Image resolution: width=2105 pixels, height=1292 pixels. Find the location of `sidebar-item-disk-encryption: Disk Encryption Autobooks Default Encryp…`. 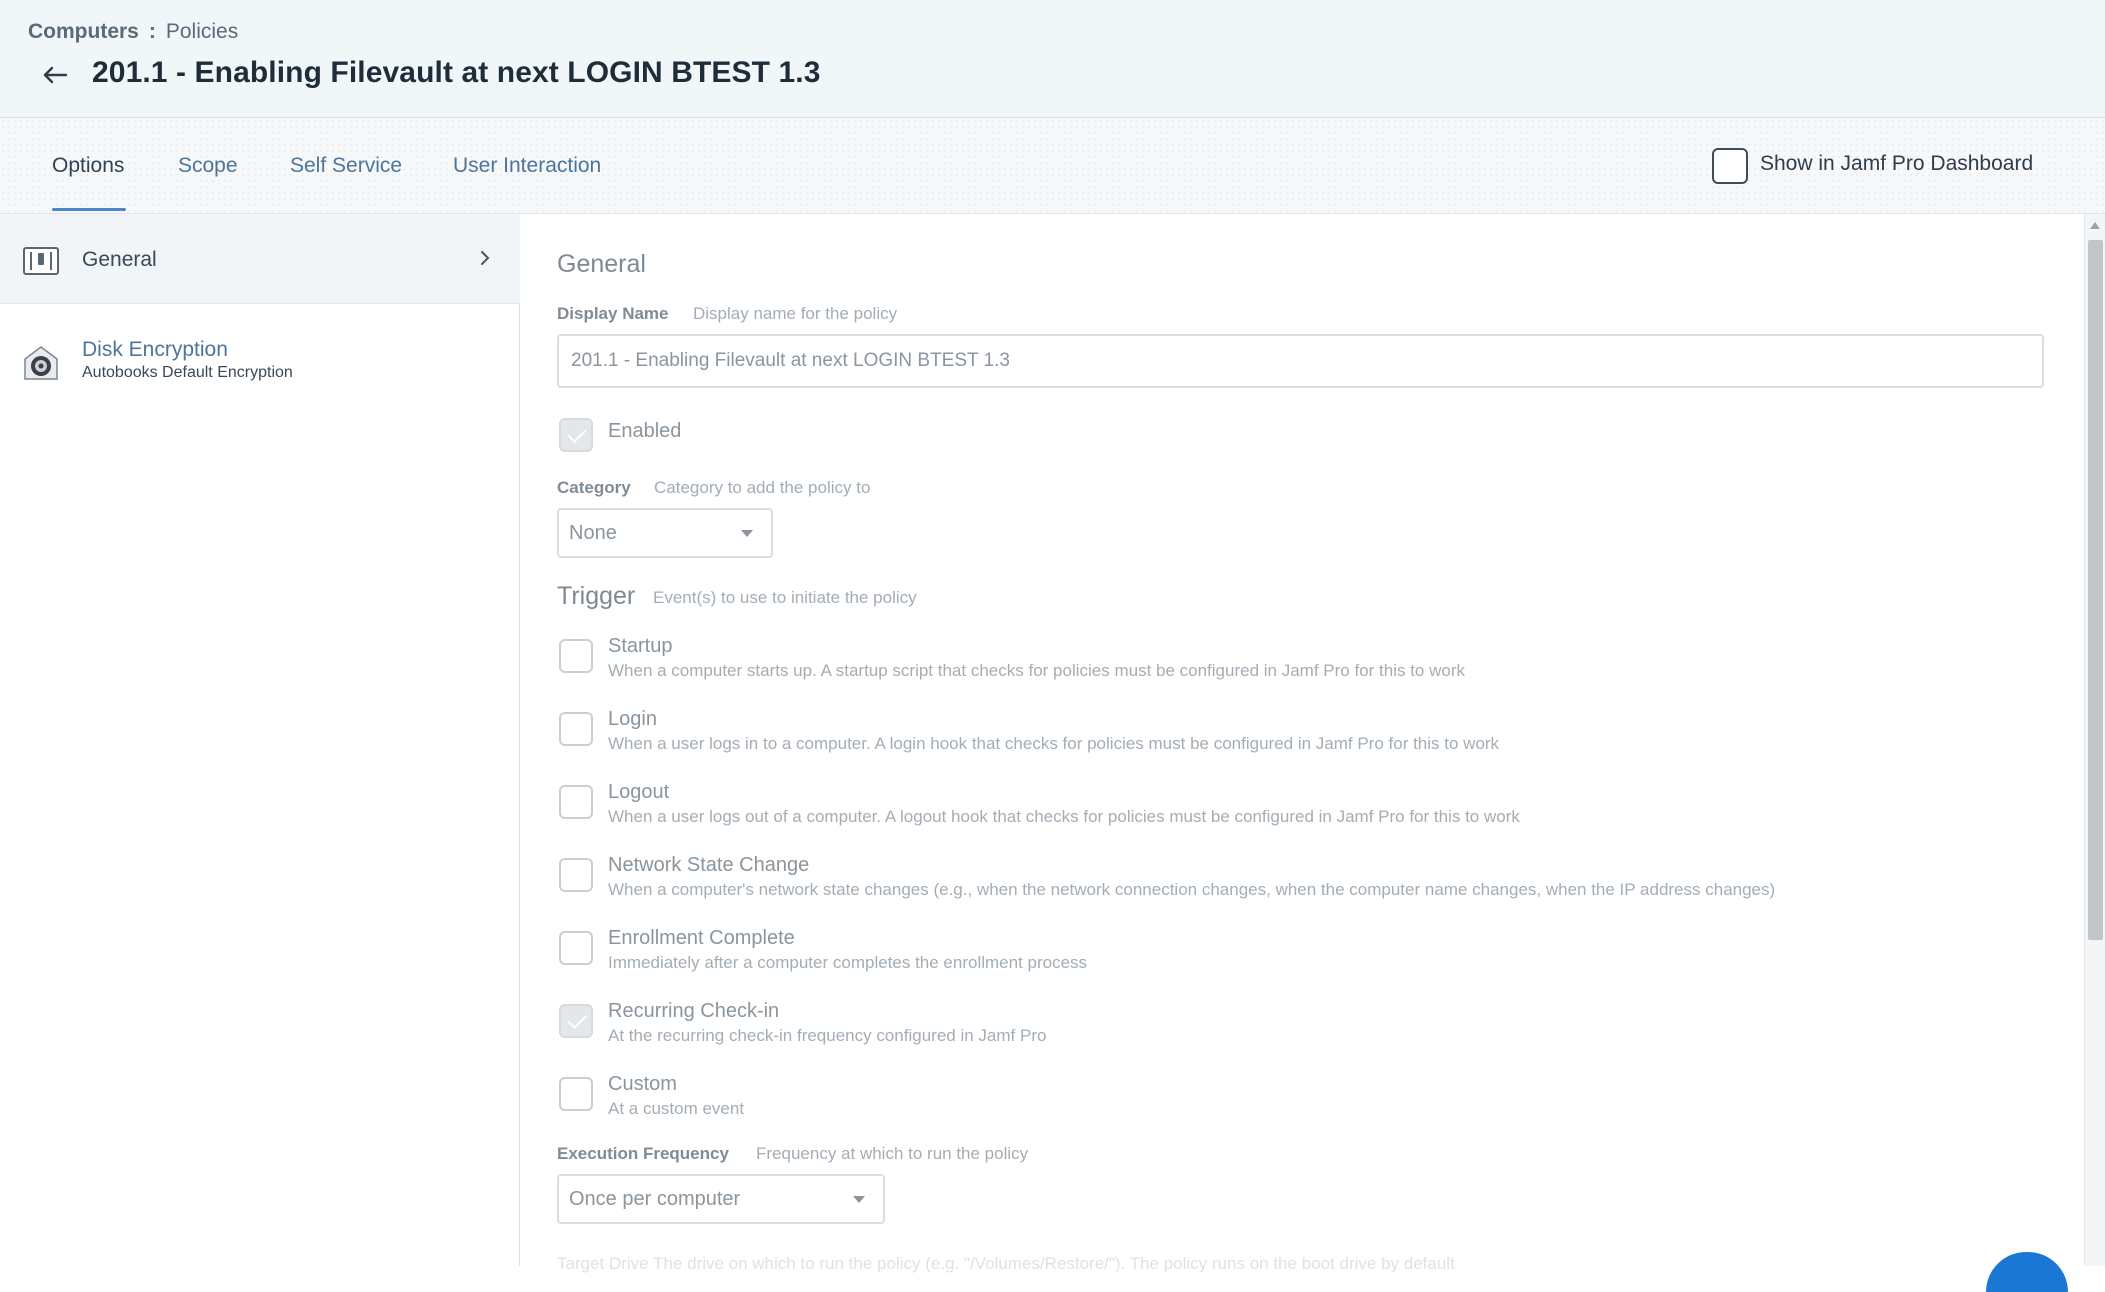

sidebar-item-disk-encryption: Disk Encryption Autobooks Default Encryp… is located at coordinates (260, 354).